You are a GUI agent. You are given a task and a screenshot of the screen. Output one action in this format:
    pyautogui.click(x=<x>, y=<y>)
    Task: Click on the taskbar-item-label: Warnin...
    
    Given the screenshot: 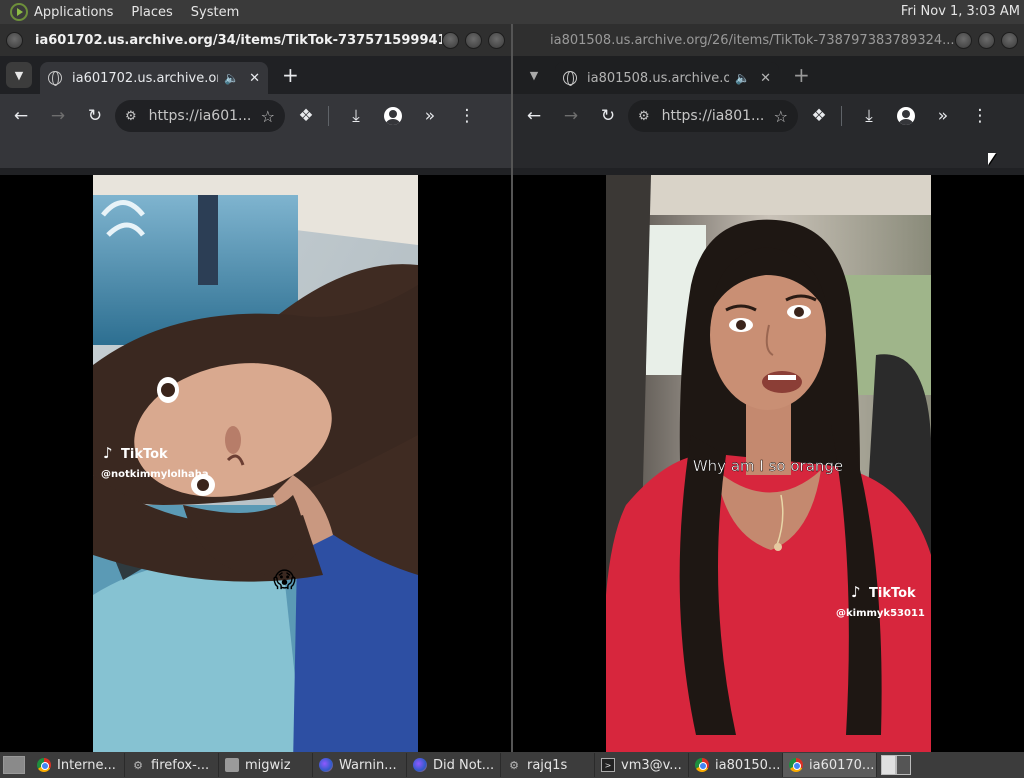 What is the action you would take?
    pyautogui.click(x=368, y=765)
    